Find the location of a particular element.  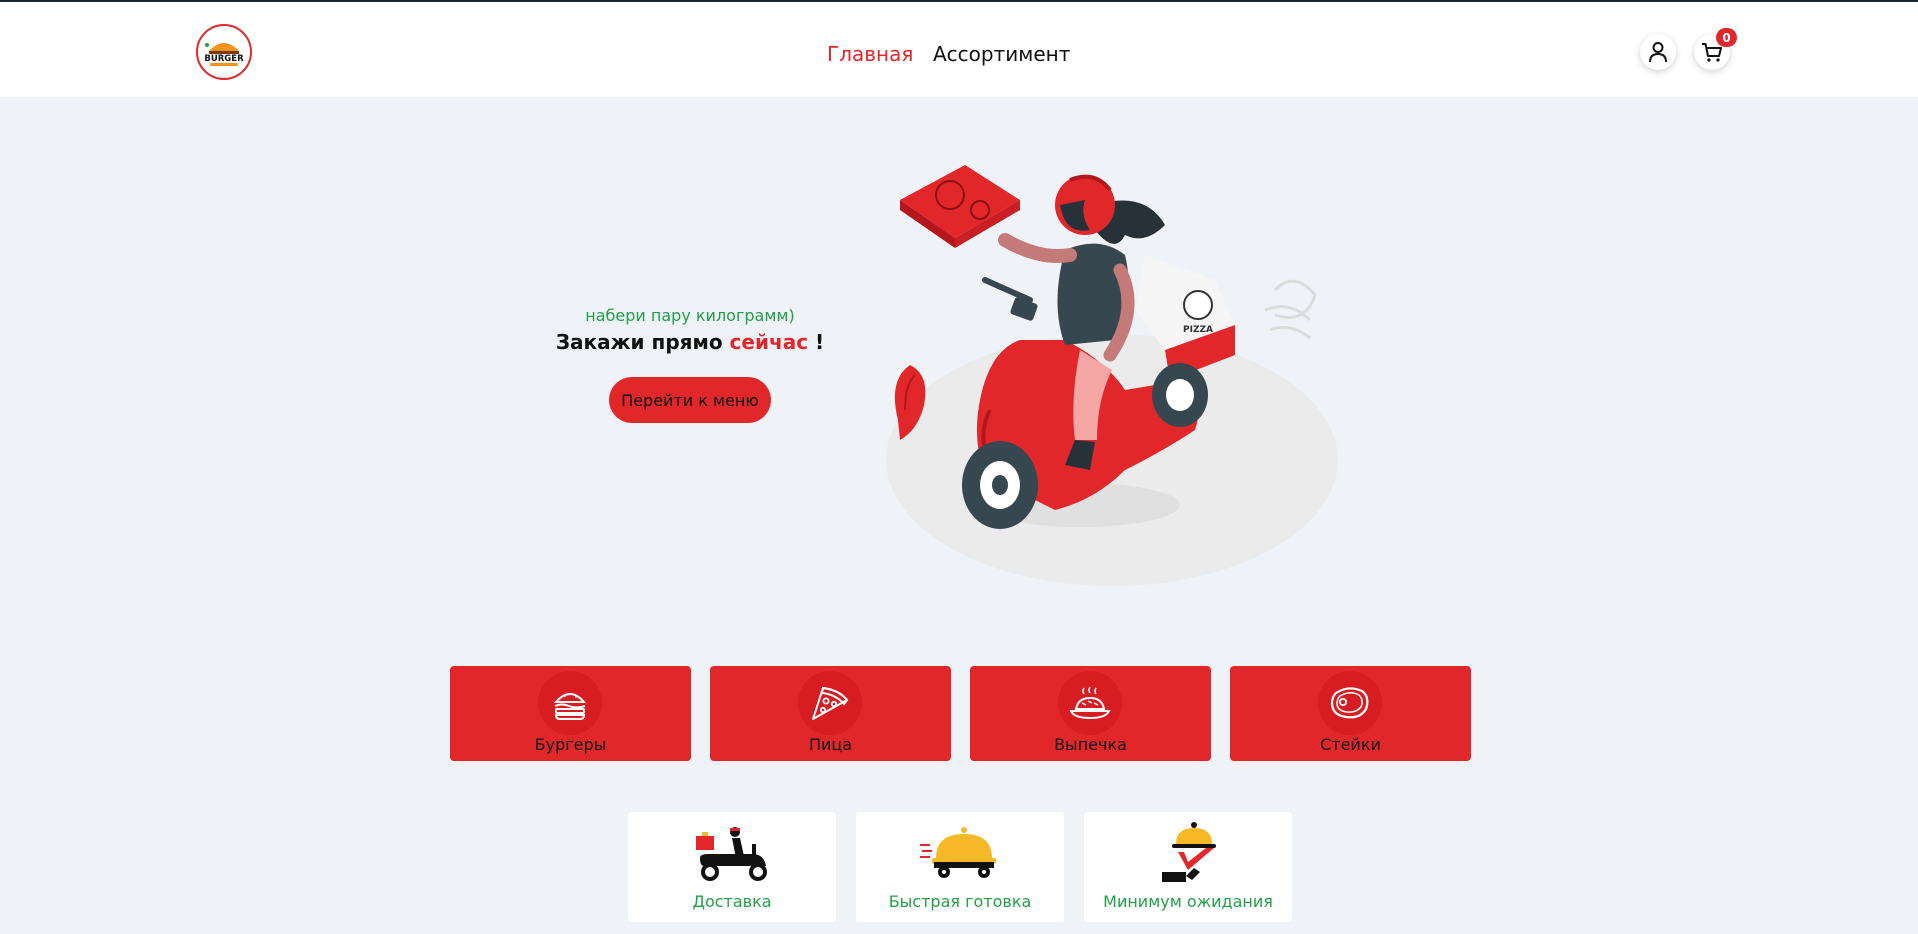

feature-fast-cooking: Быстрая готовка is located at coordinates (960, 867).